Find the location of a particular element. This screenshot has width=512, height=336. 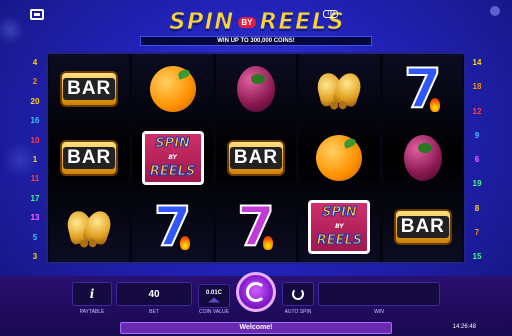

menu-icon is located at coordinates (37, 14).